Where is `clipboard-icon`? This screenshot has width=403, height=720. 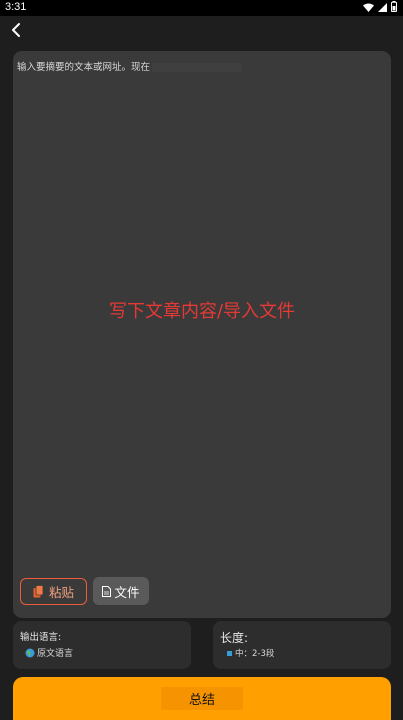
clipboard-icon is located at coordinates (38, 591).